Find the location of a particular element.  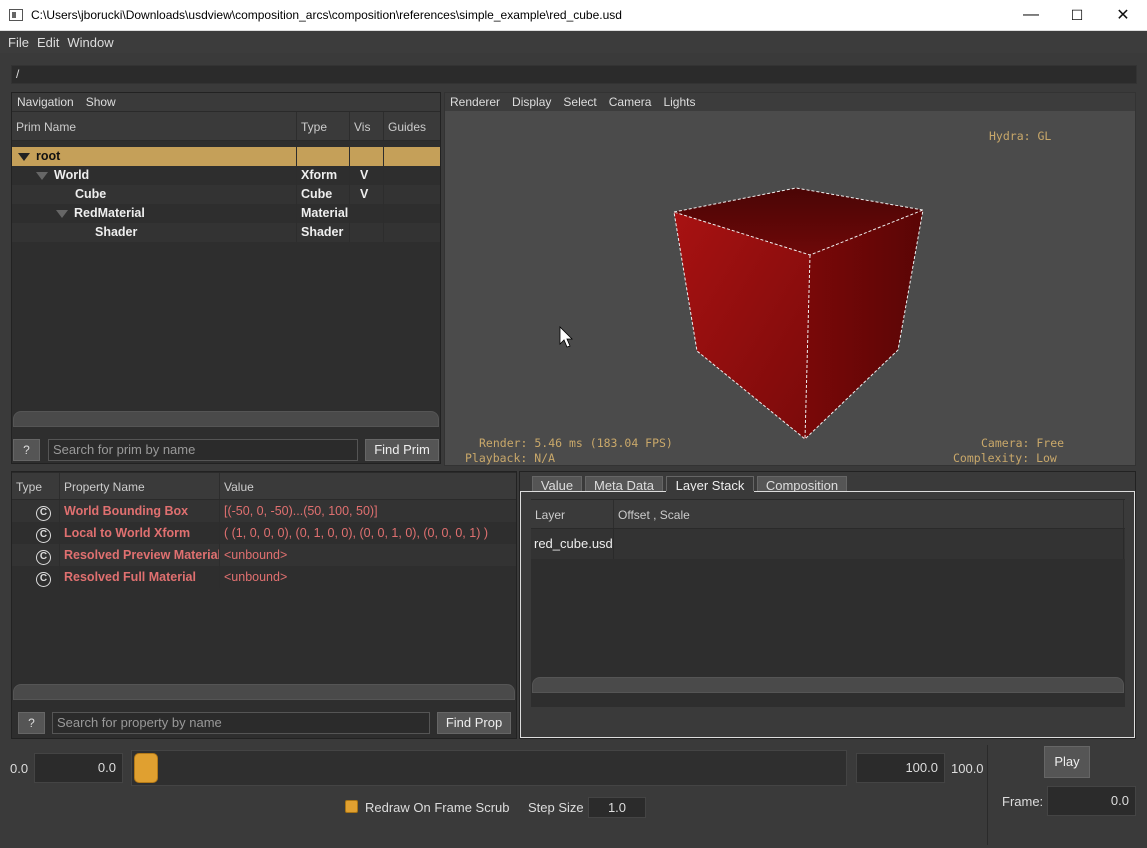

frame-label: Frame: is located at coordinates (1023, 801).